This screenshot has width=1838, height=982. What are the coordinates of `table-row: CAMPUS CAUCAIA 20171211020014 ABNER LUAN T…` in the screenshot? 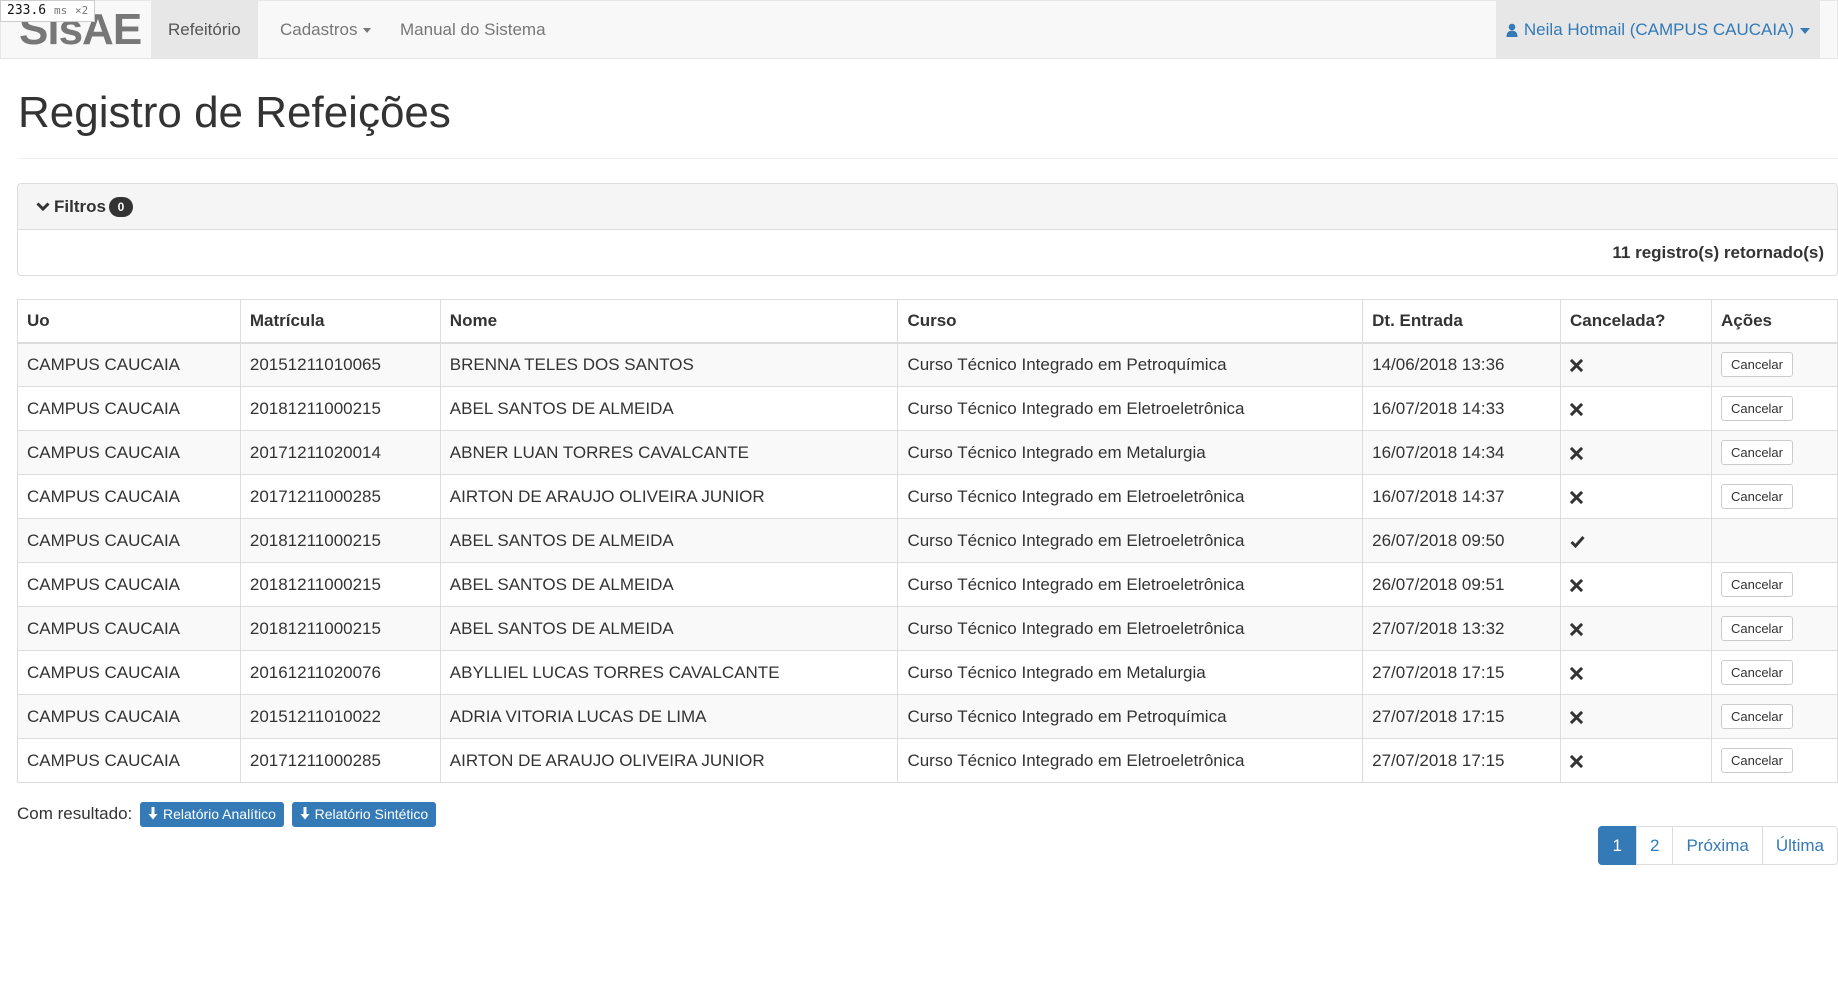 It's located at (927, 452).